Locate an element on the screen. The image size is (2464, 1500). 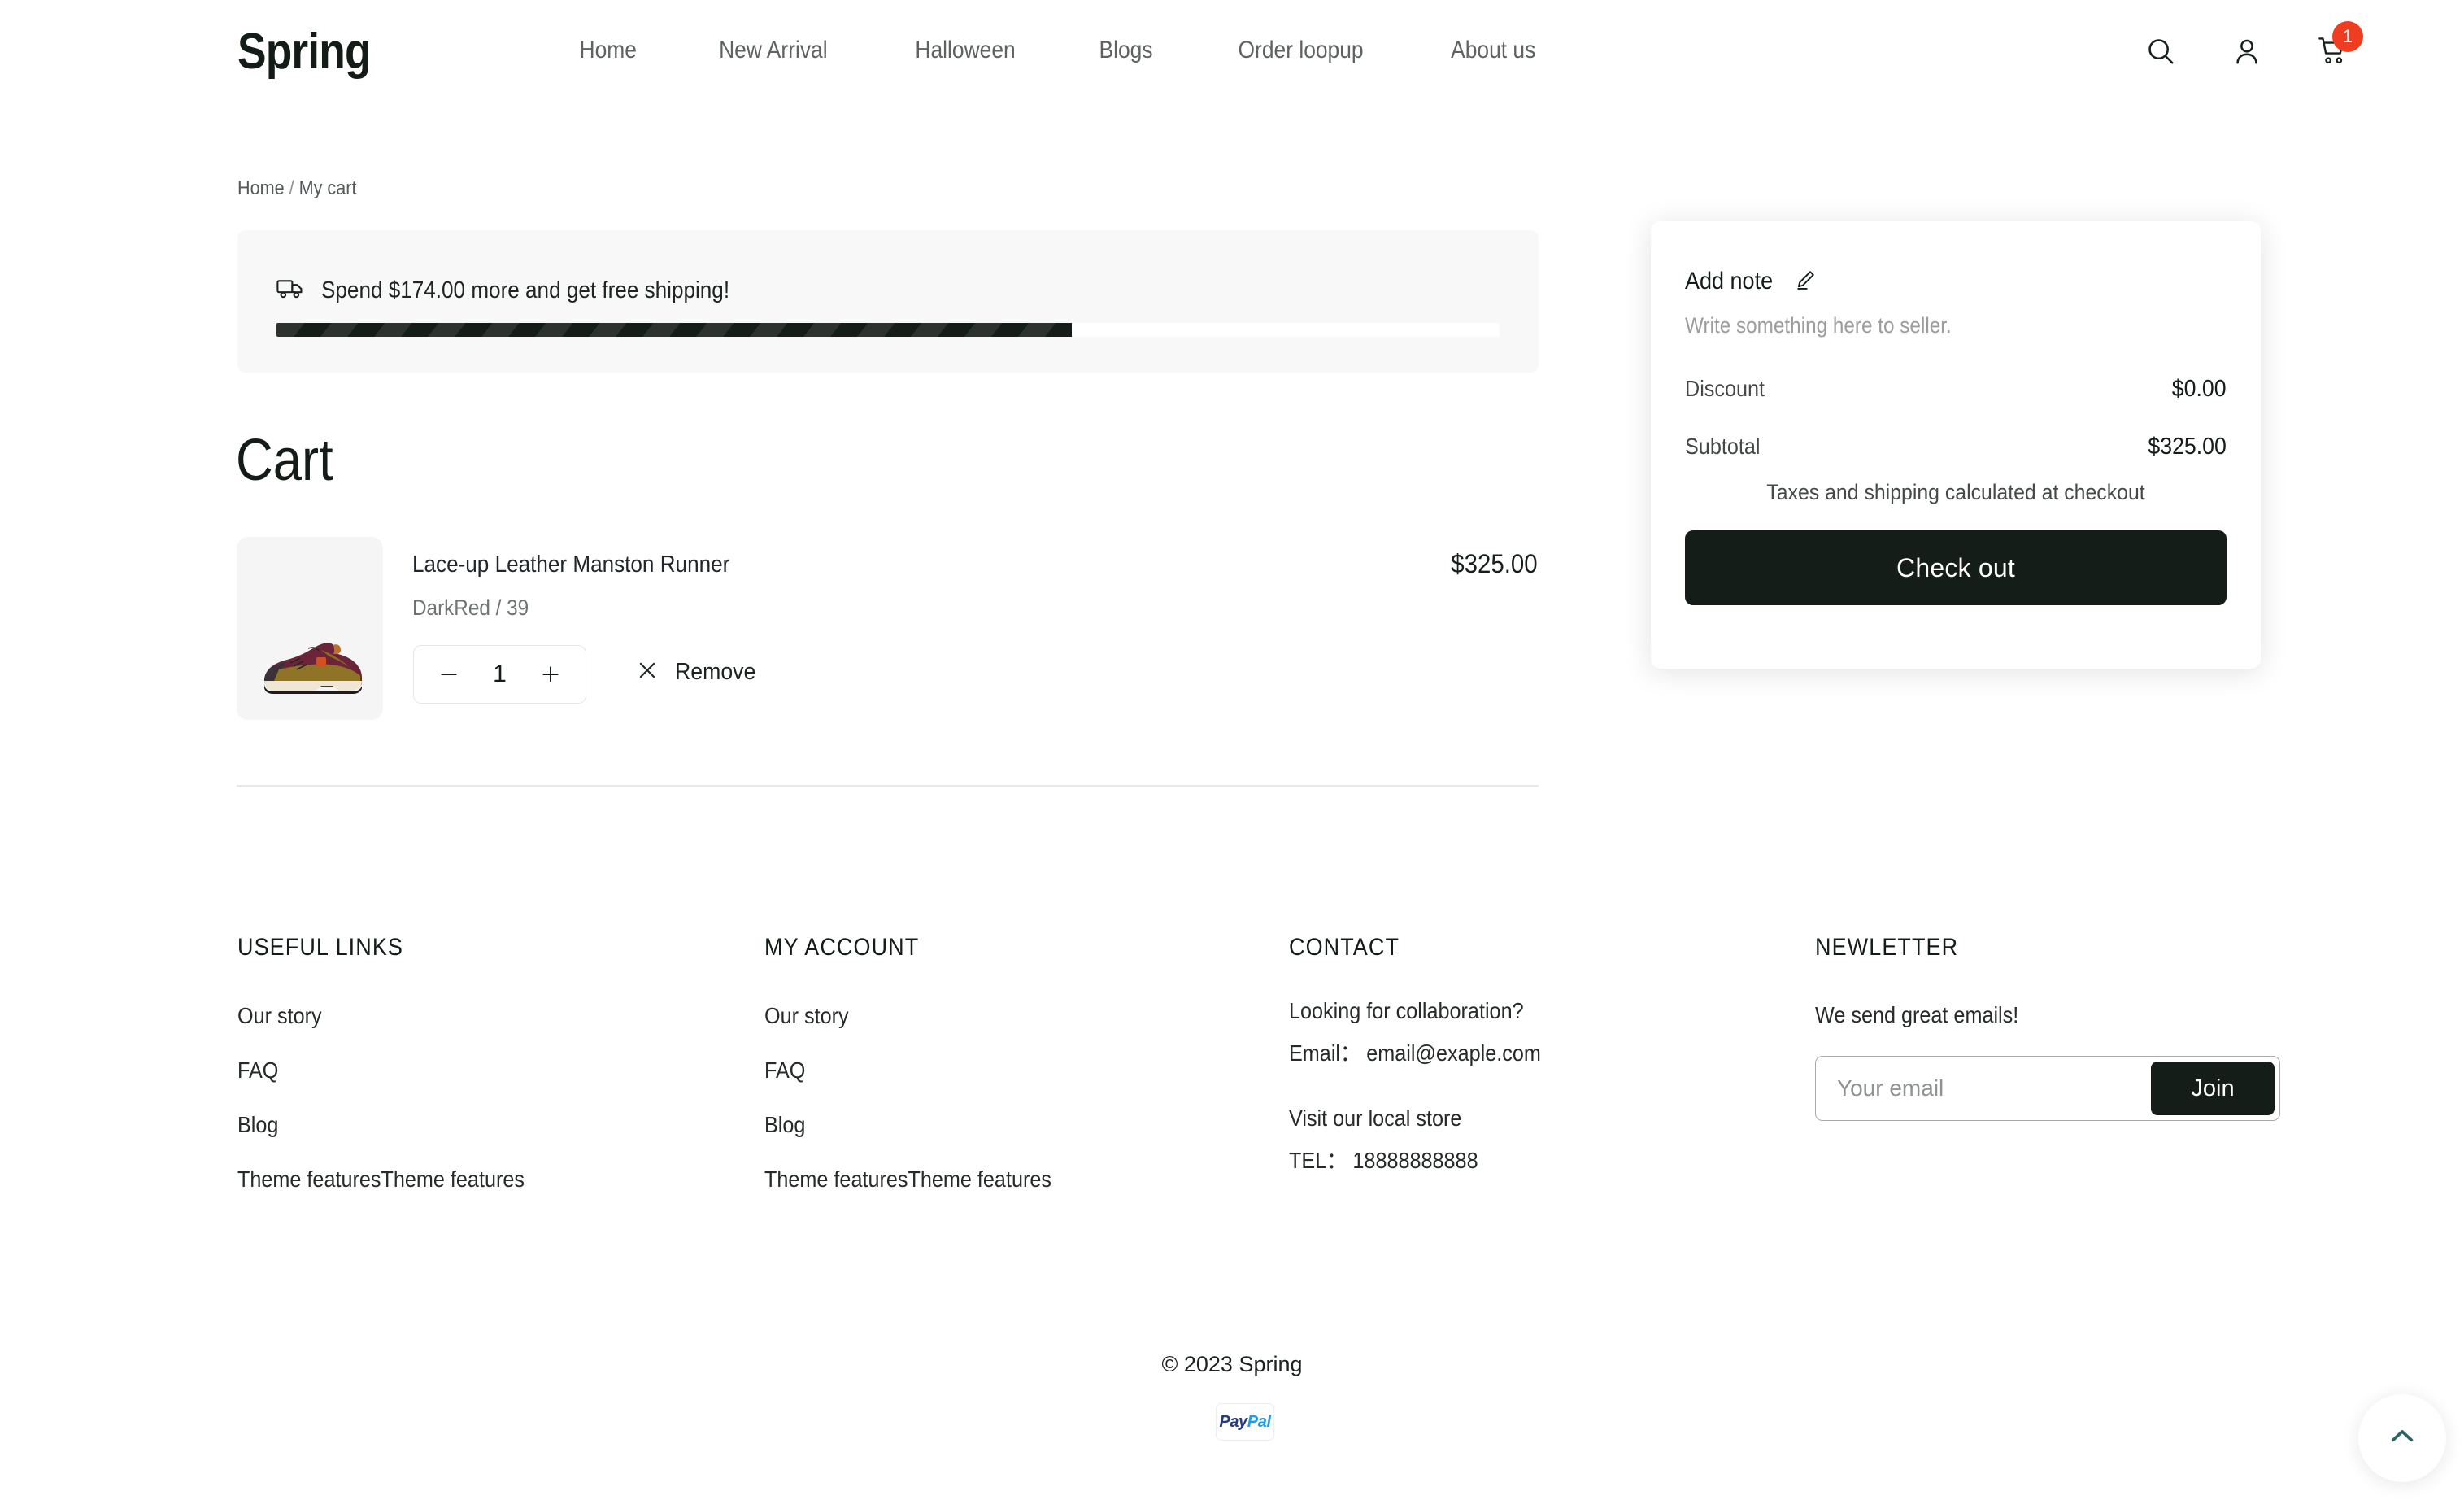
footer-account-link-theme-features: Theme featuresTheme features is located at coordinates (907, 1179).